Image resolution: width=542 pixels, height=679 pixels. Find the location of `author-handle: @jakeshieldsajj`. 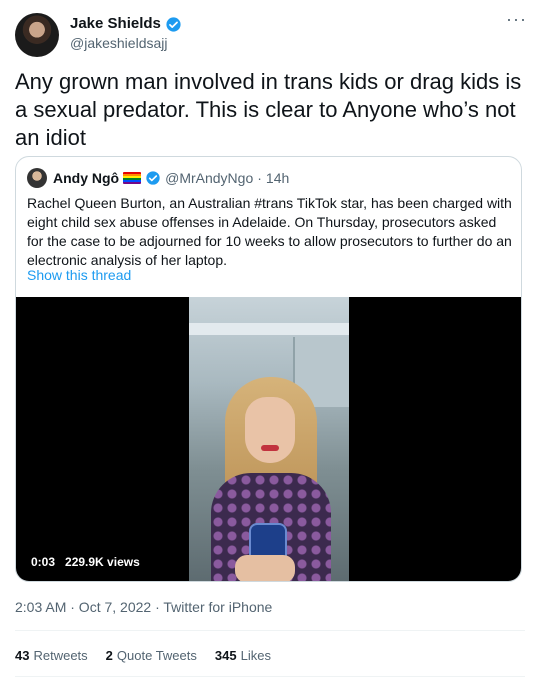

author-handle: @jakeshieldsajj is located at coordinates (118, 43).